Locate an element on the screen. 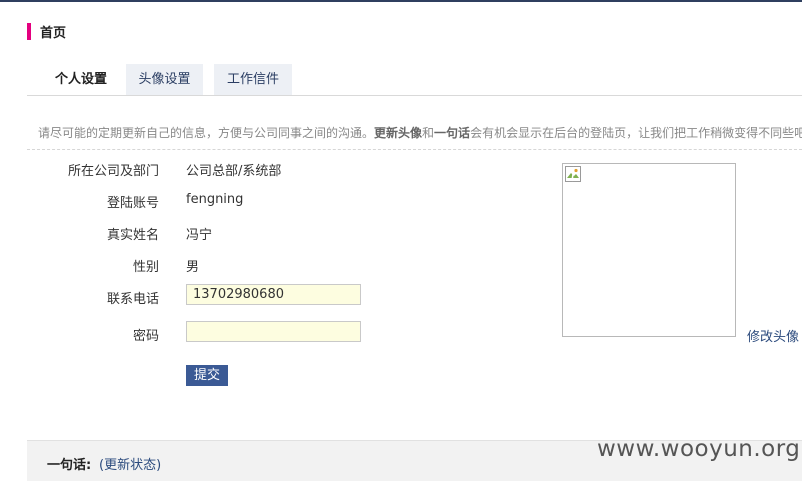 This screenshot has height=481, width=802. broken-image-icon is located at coordinates (573, 174).